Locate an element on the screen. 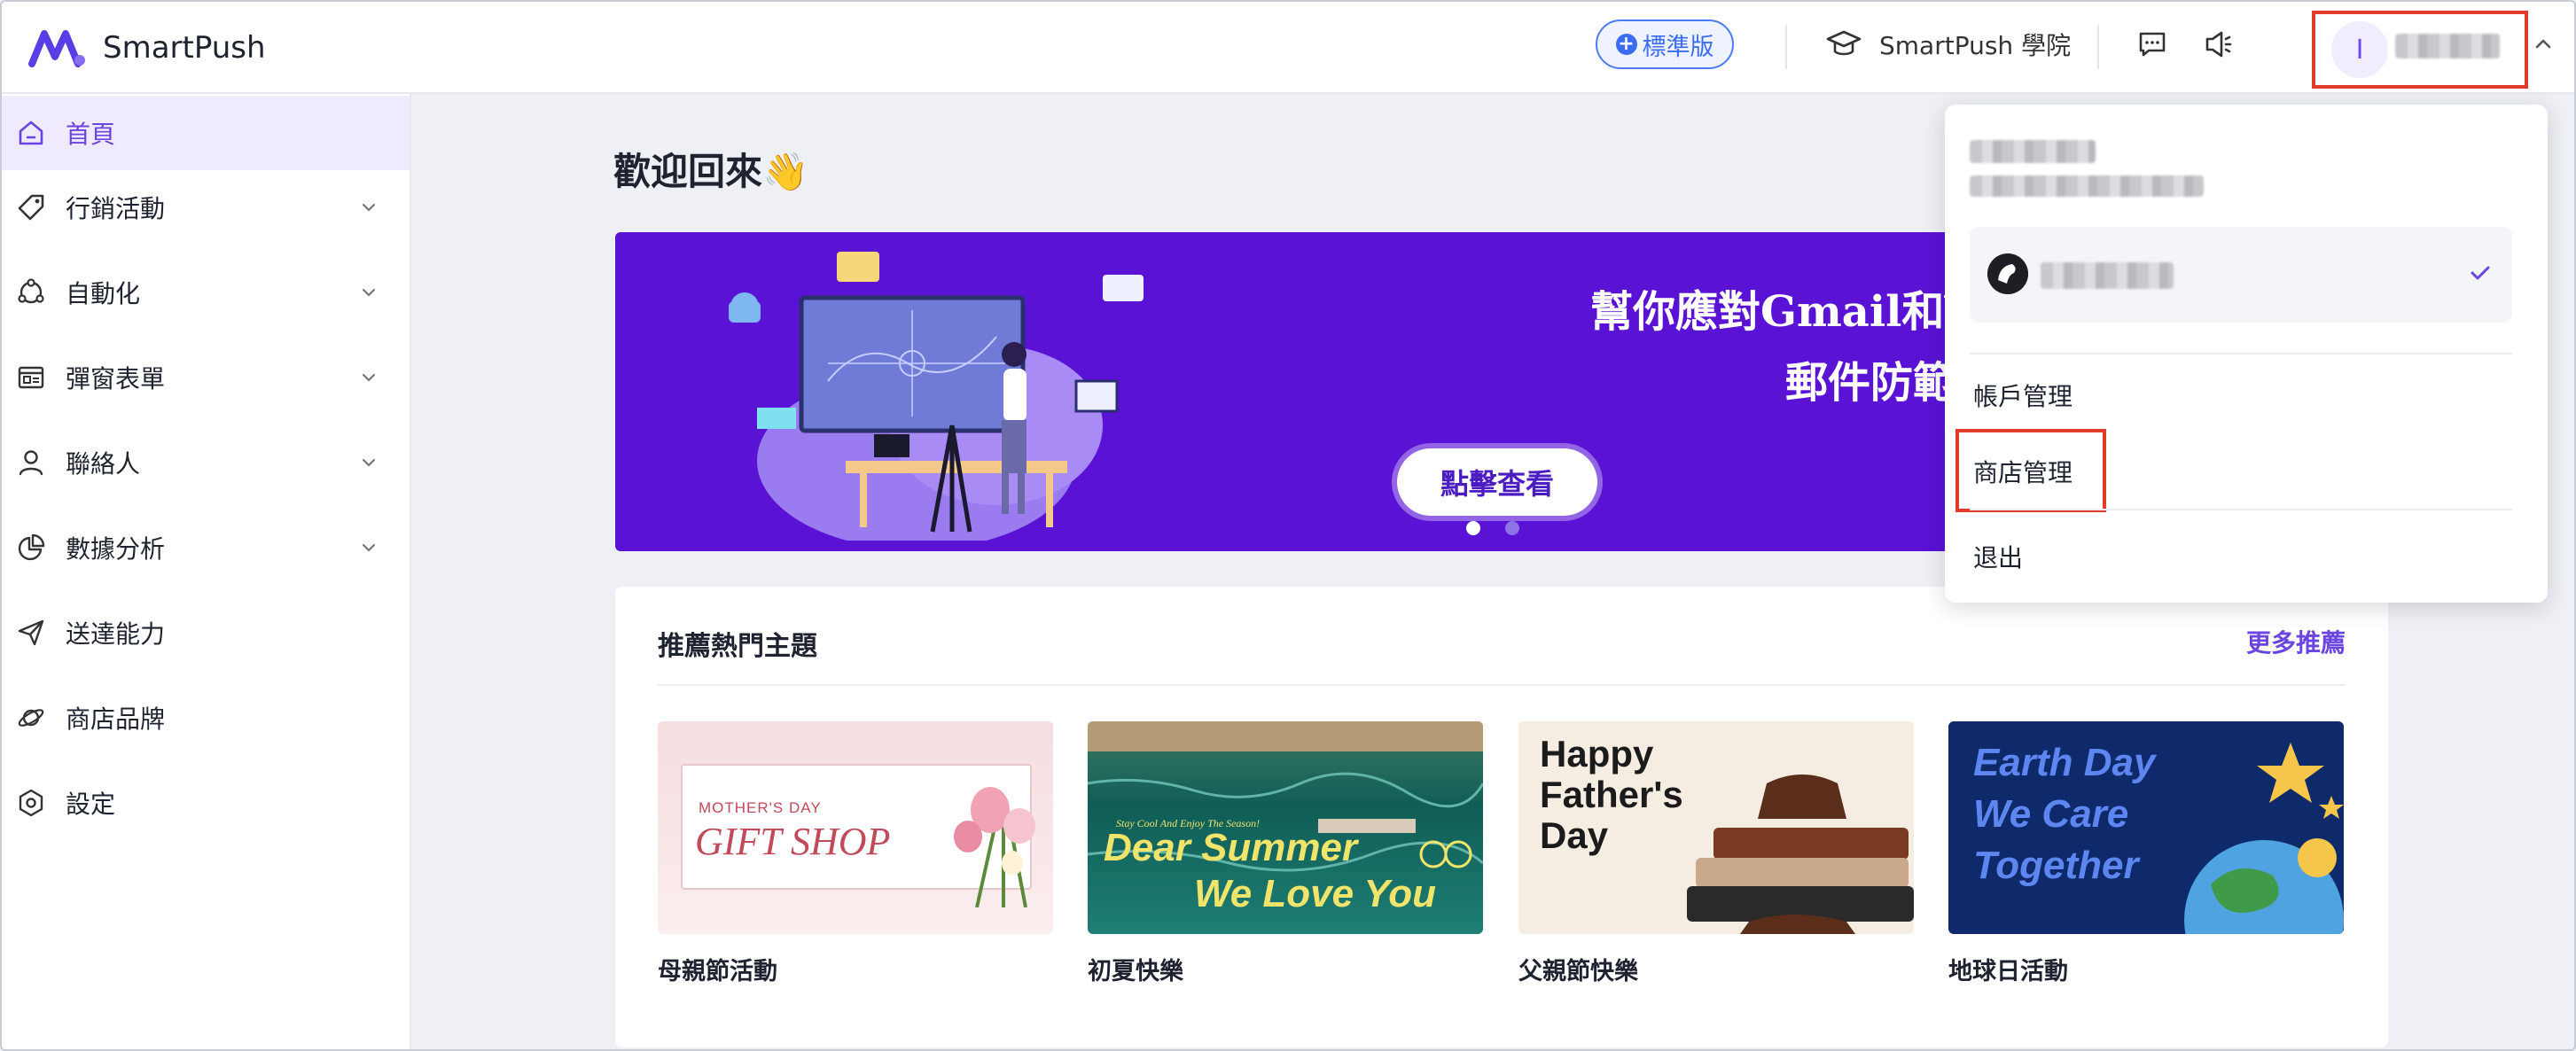  sidebar-item-label: 聯絡人 is located at coordinates (103, 464).